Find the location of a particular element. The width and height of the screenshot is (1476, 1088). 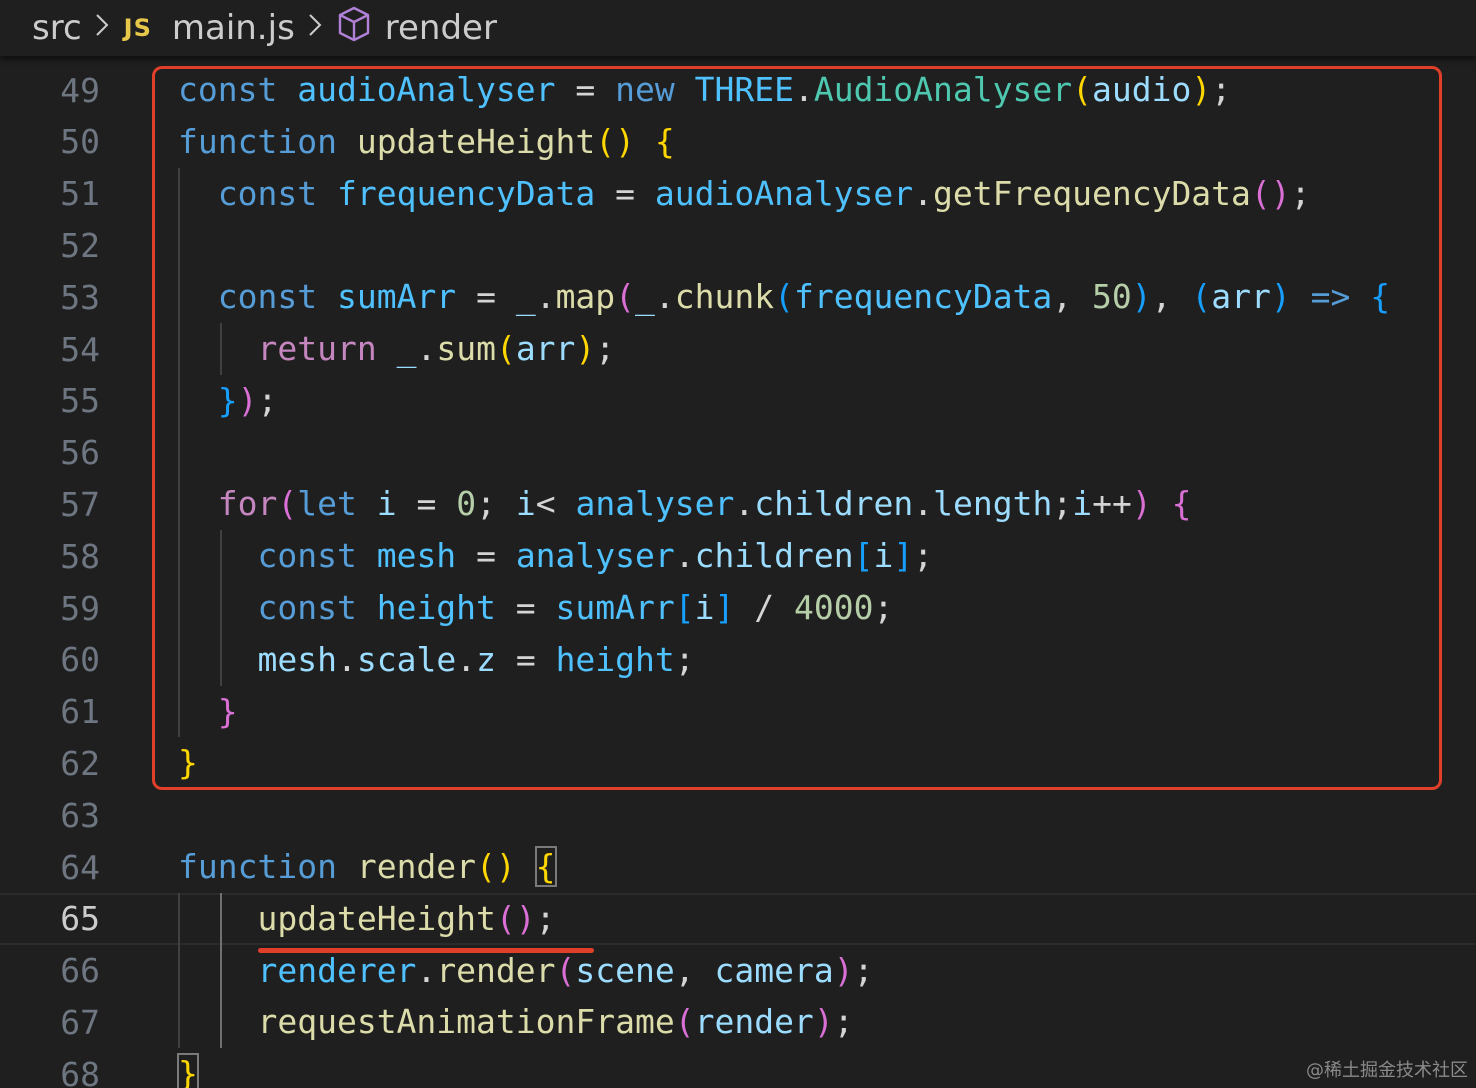

breadcrumb-symbol: render is located at coordinates (417, 28).